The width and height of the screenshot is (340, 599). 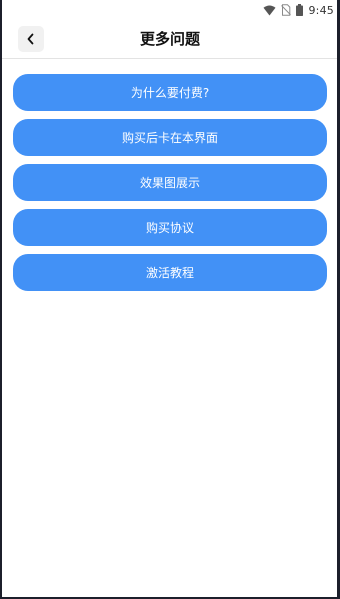 I want to click on status-icons: 9:45, so click(x=298, y=10).